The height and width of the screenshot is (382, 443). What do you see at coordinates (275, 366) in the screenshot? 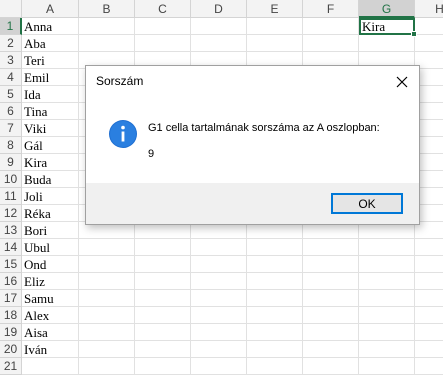
I see `cell-e21` at bounding box center [275, 366].